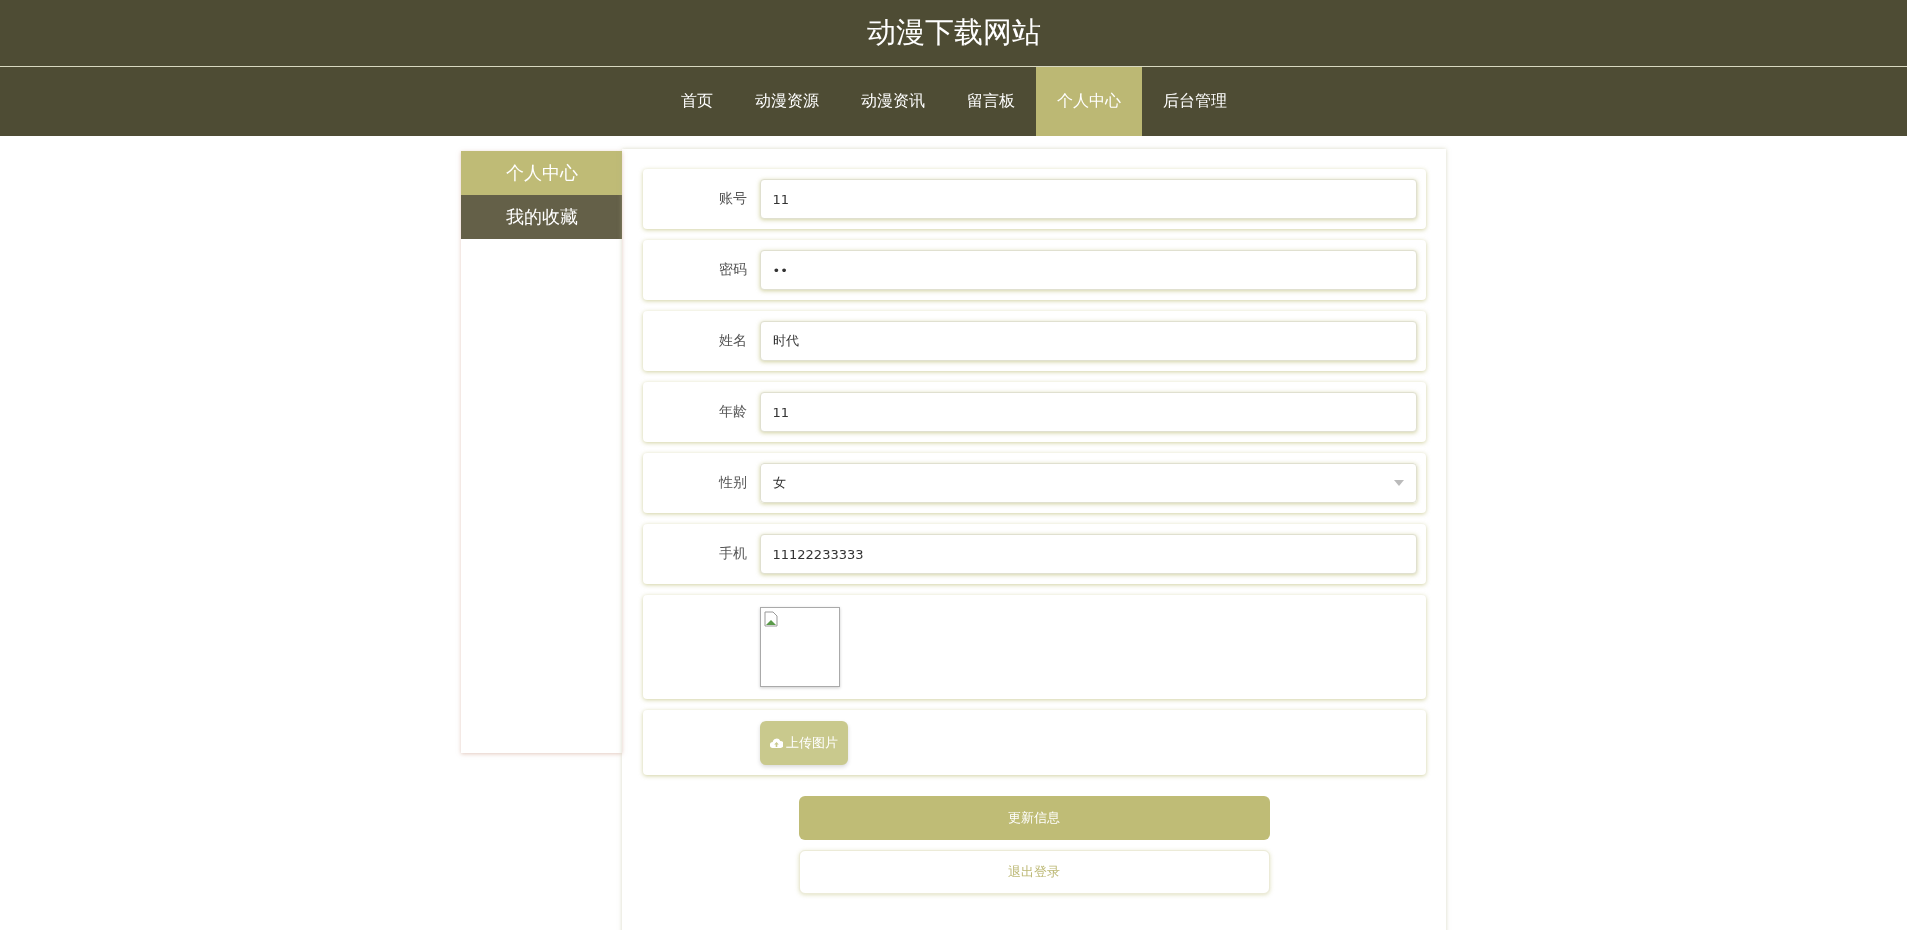 This screenshot has height=930, width=1907. Describe the element at coordinates (770, 619) in the screenshot. I see `broken-image-icon` at that location.